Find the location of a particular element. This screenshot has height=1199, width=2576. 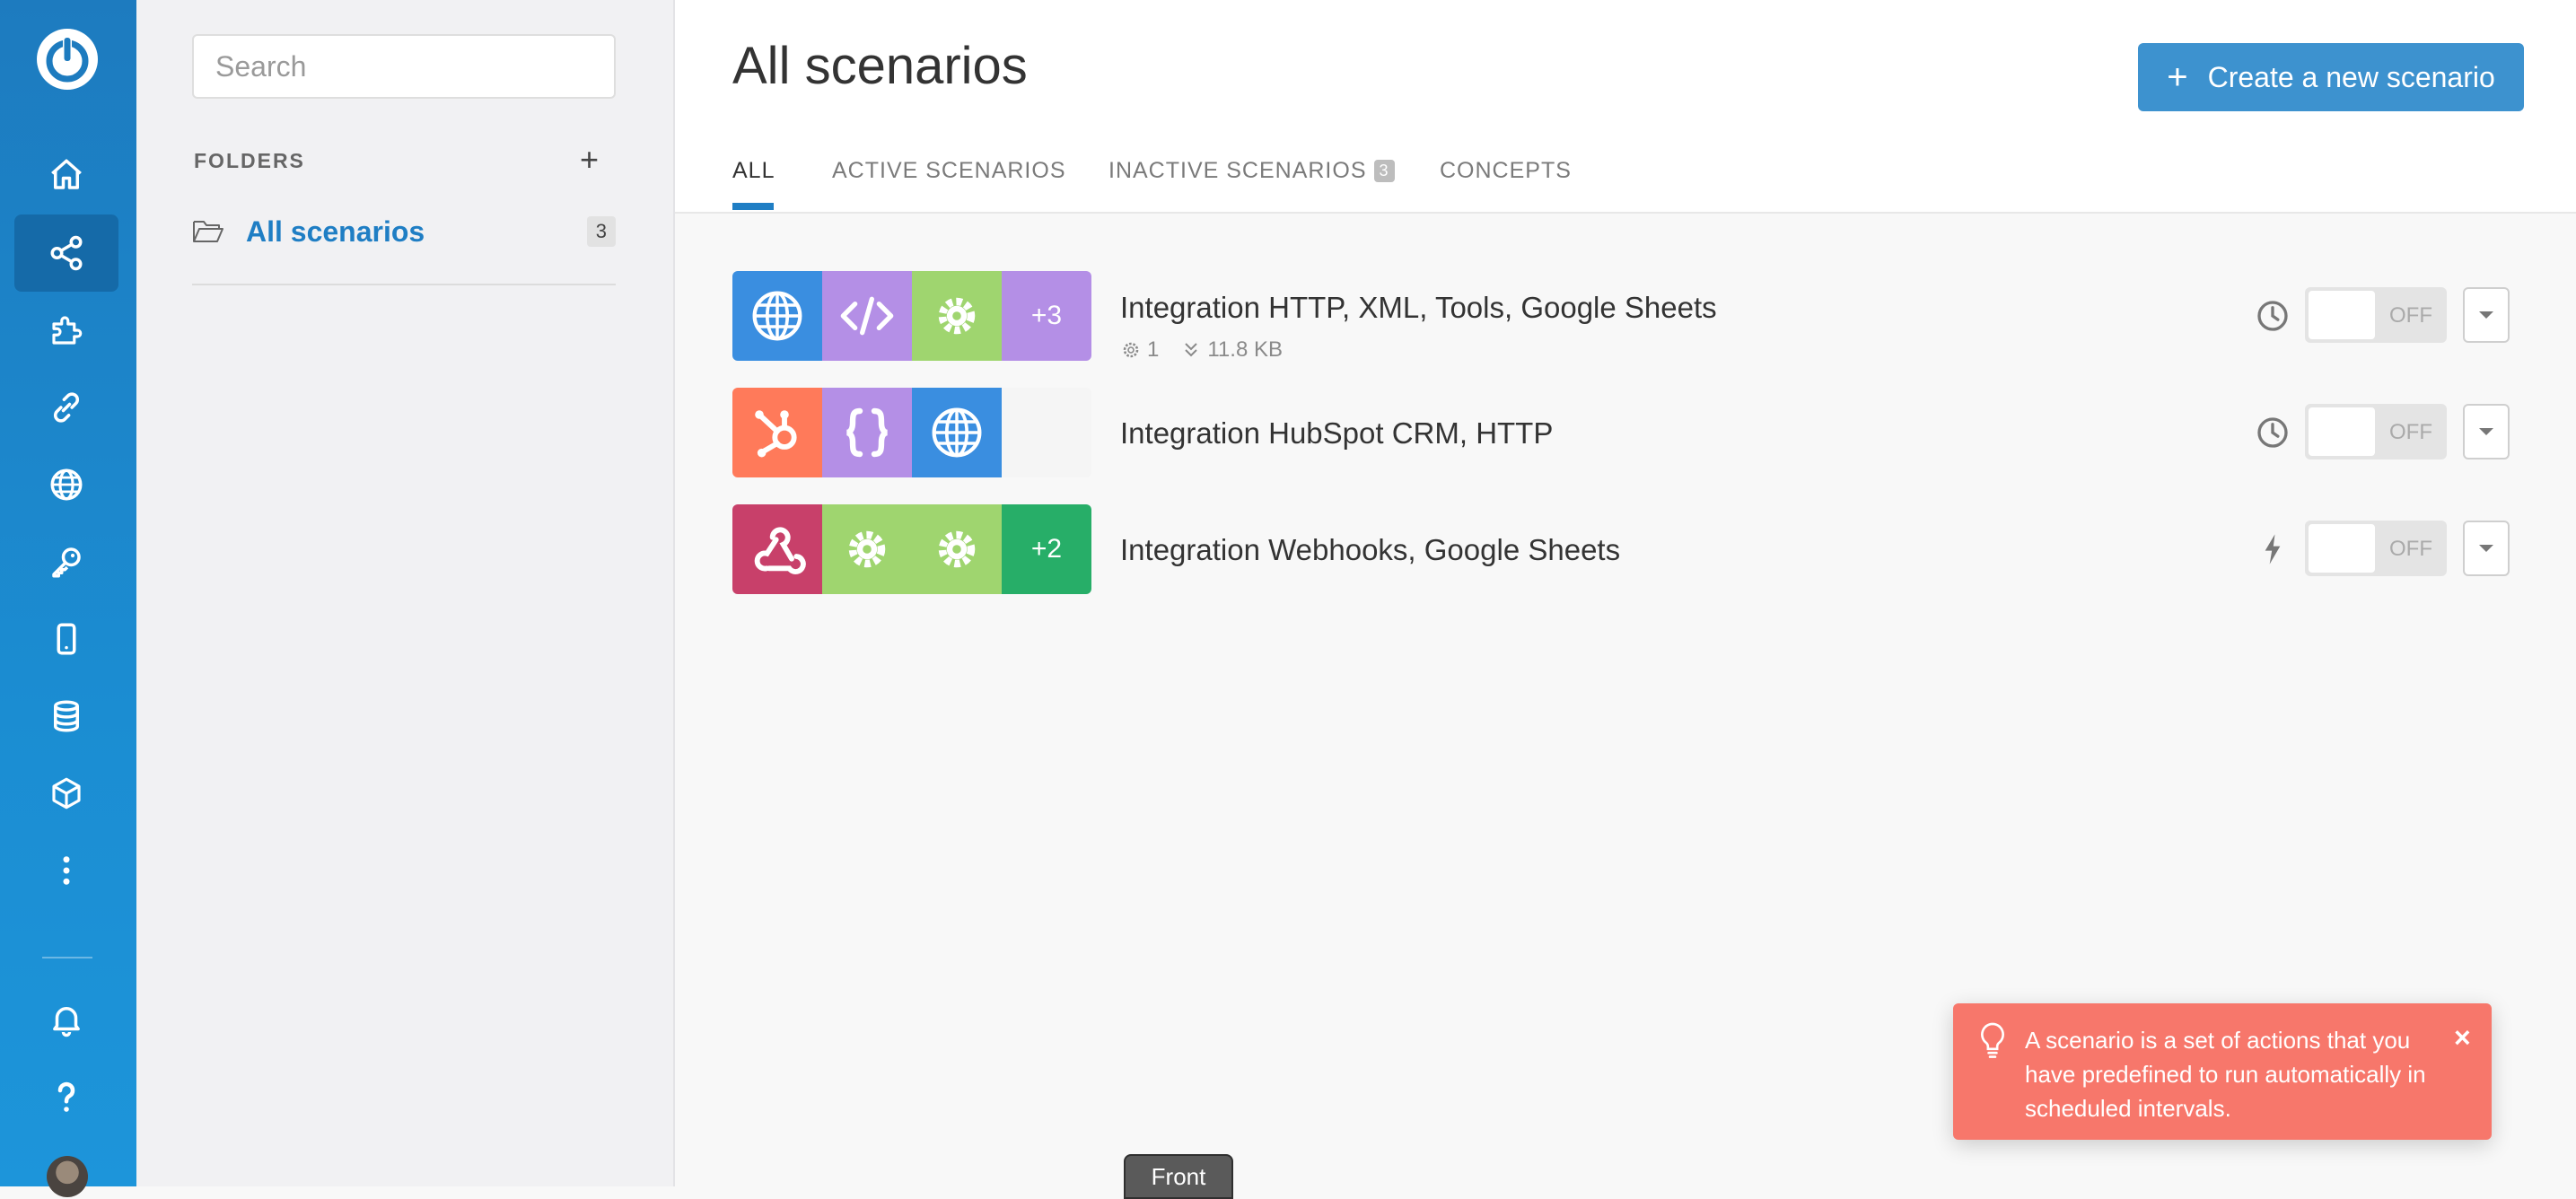

tab-label: INACTIVE SCENARIOS is located at coordinates (1237, 170).